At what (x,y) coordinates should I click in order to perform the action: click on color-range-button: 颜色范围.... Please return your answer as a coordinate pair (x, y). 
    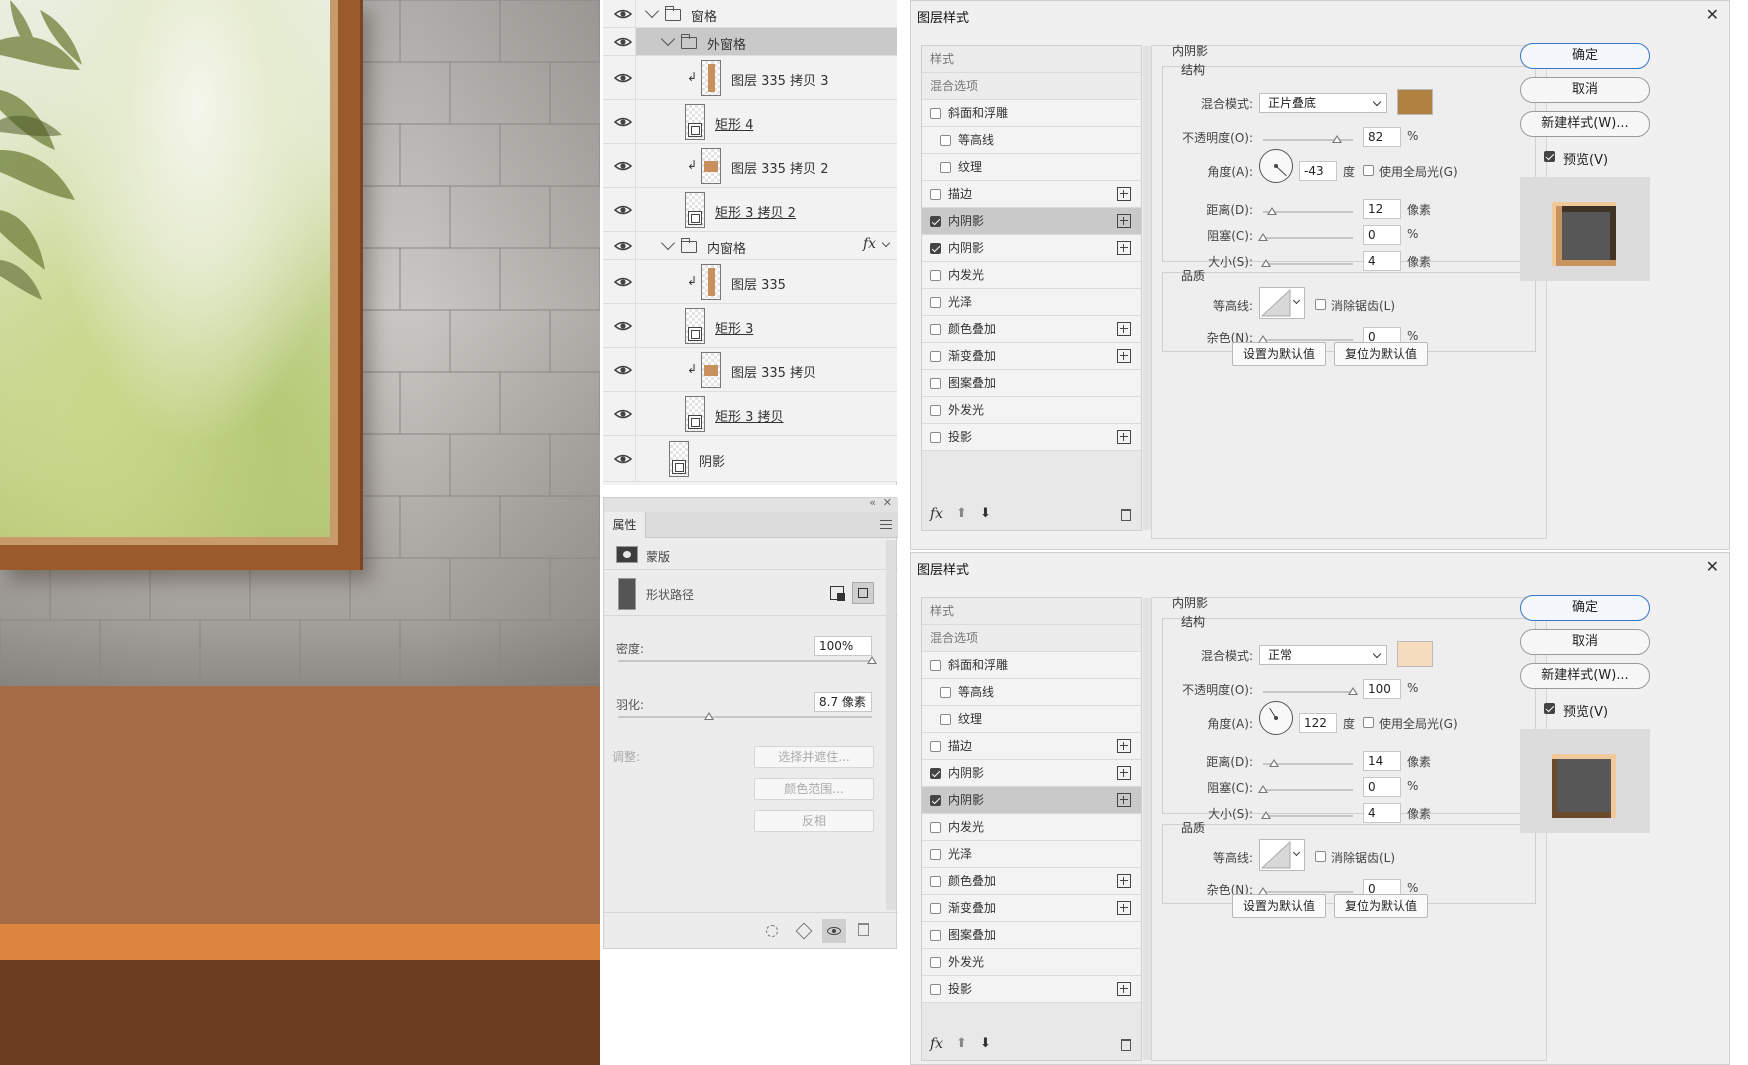
    Looking at the image, I should click on (814, 789).